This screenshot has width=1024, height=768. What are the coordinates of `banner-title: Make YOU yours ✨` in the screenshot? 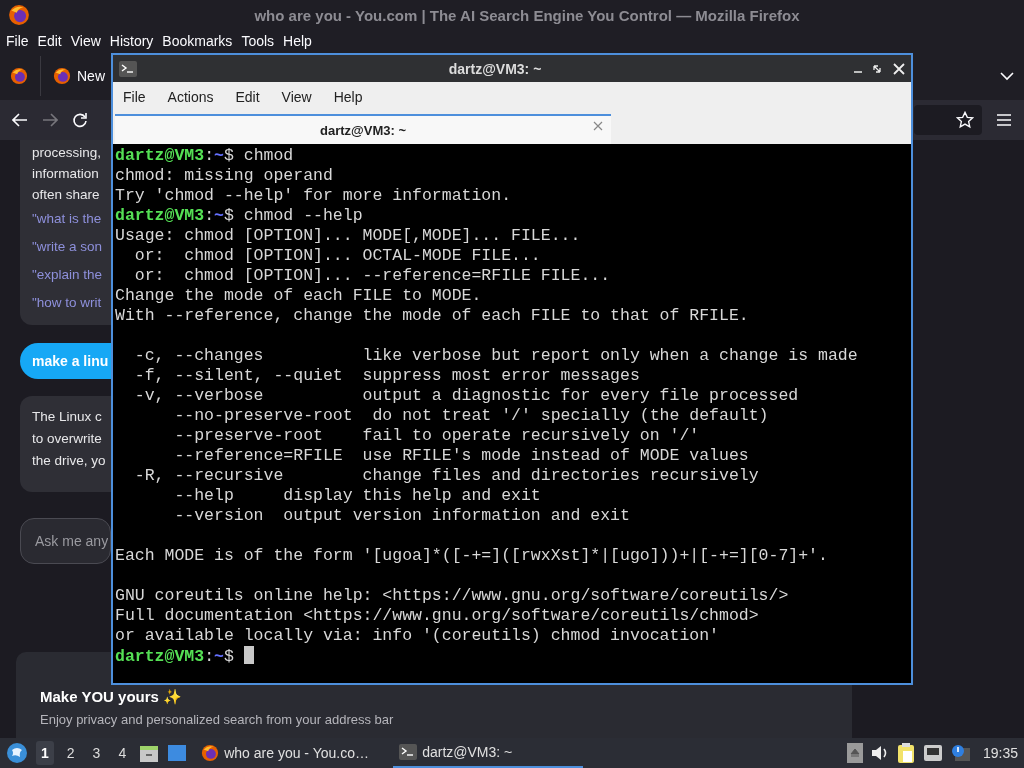 It's located at (111, 697).